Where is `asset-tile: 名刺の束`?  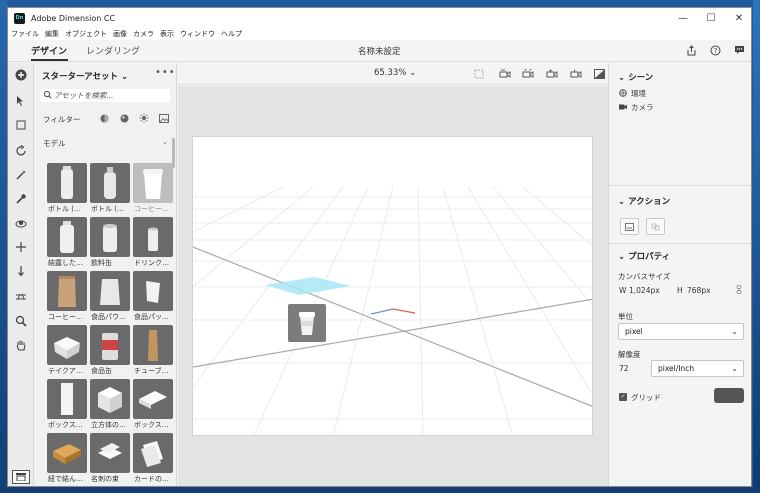 asset-tile: 名刺の束 is located at coordinates (110, 458).